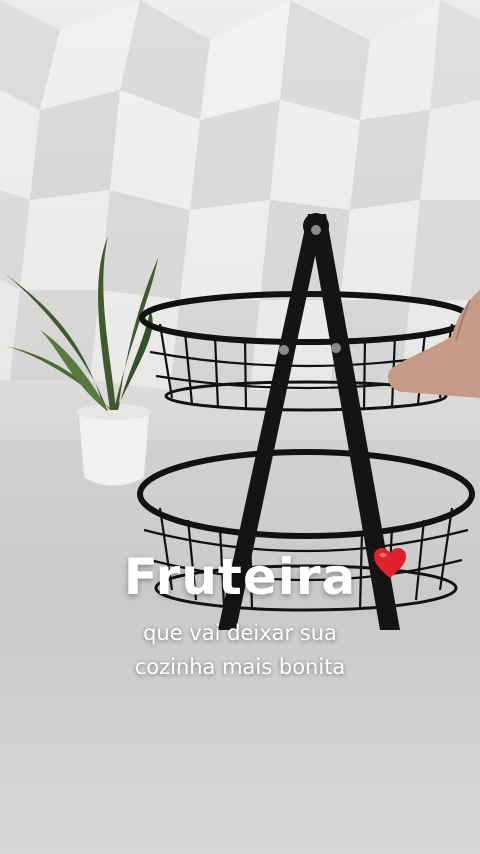  Describe the element at coordinates (79, 361) in the screenshot. I see `potted-plant` at that location.